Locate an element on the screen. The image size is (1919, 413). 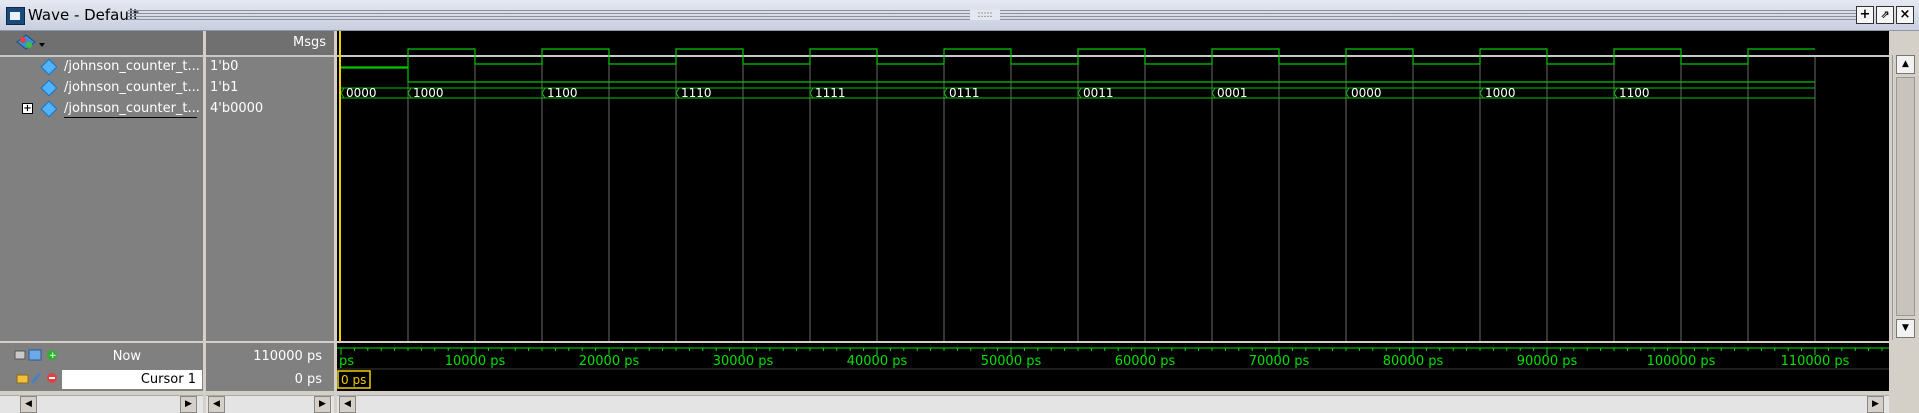
axis-tick-label: 10000 ps is located at coordinates (475, 361).